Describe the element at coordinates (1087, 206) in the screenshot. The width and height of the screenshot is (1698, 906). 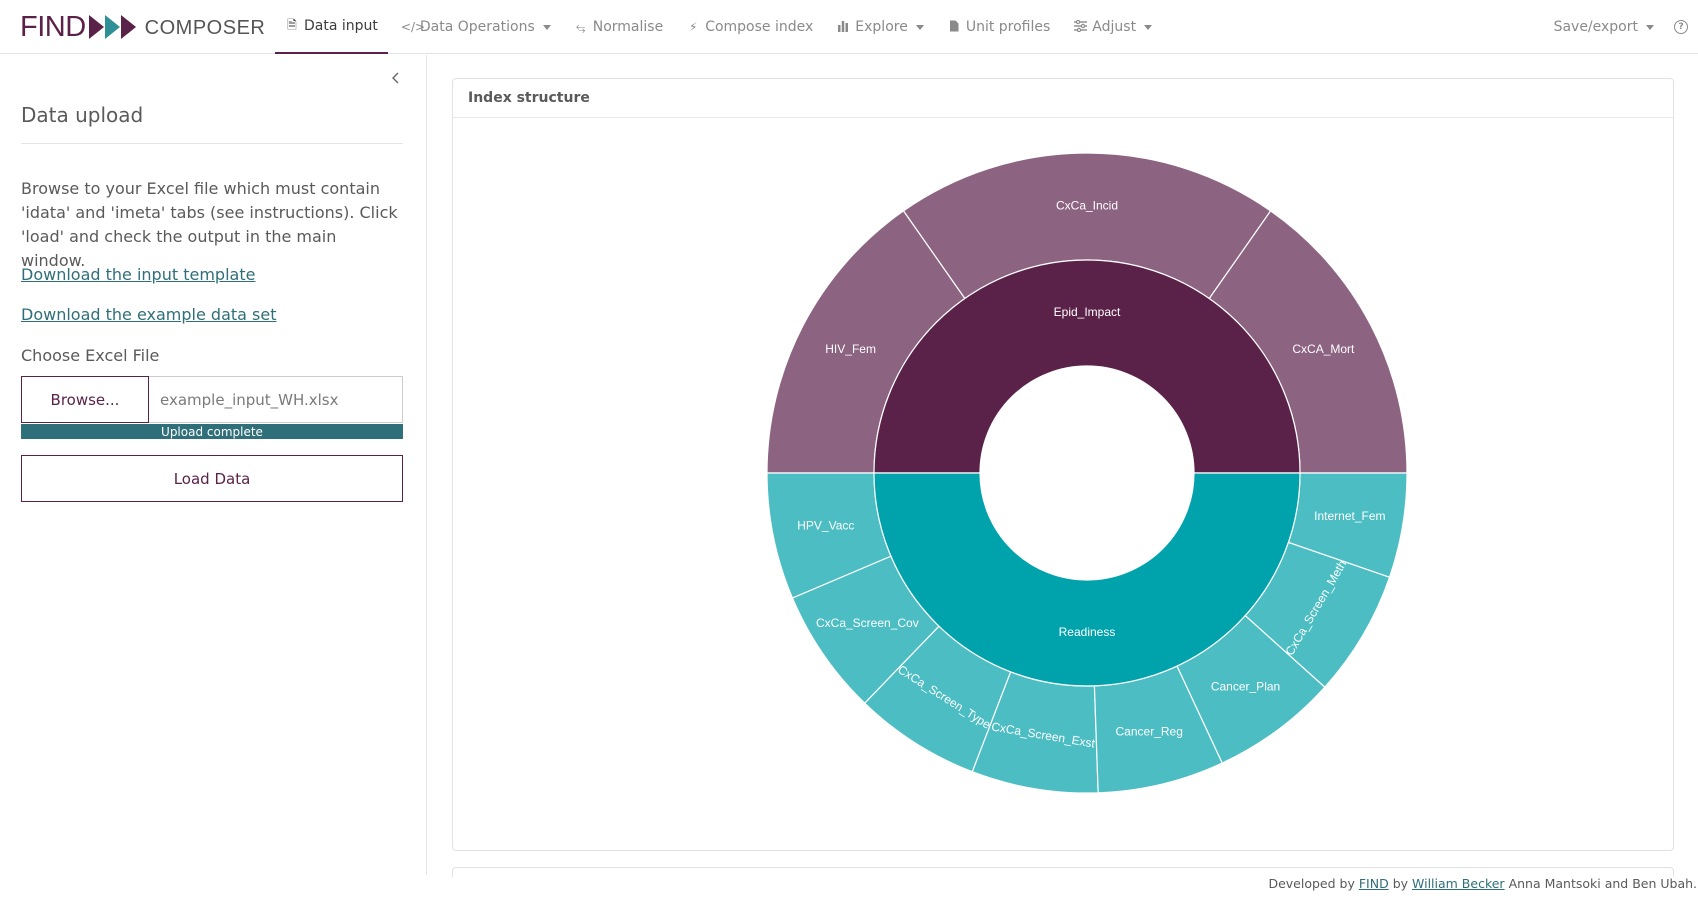
I see `sunburst-label-cxca-incid: CxCa_Incid` at that location.